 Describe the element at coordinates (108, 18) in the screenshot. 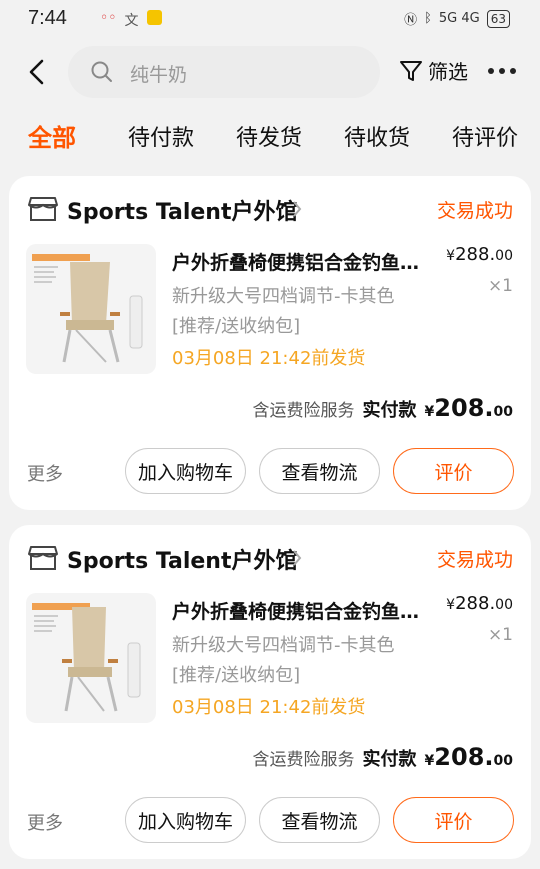

I see `tv-icon: ◦◦` at that location.